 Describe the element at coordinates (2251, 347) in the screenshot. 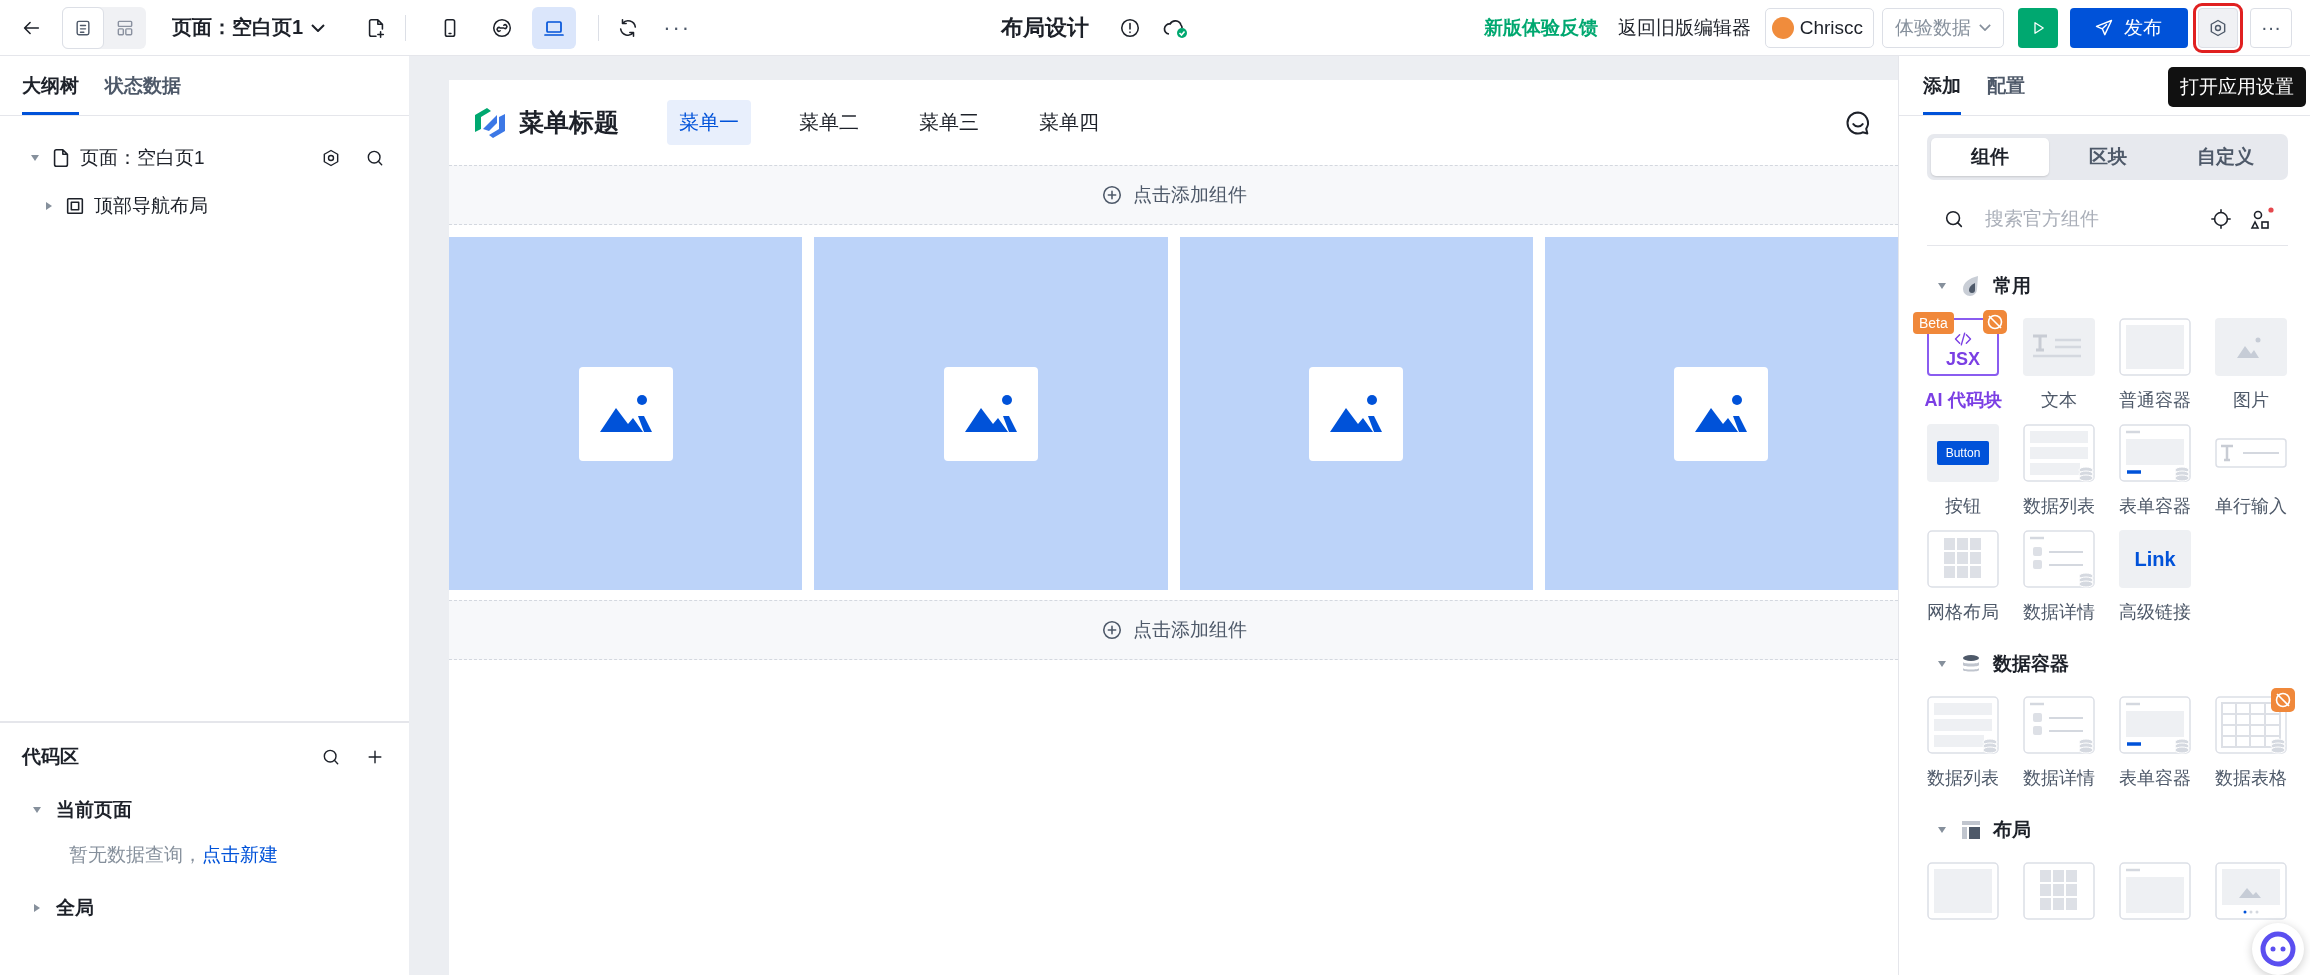

I see `image-thumbnail-icon` at that location.